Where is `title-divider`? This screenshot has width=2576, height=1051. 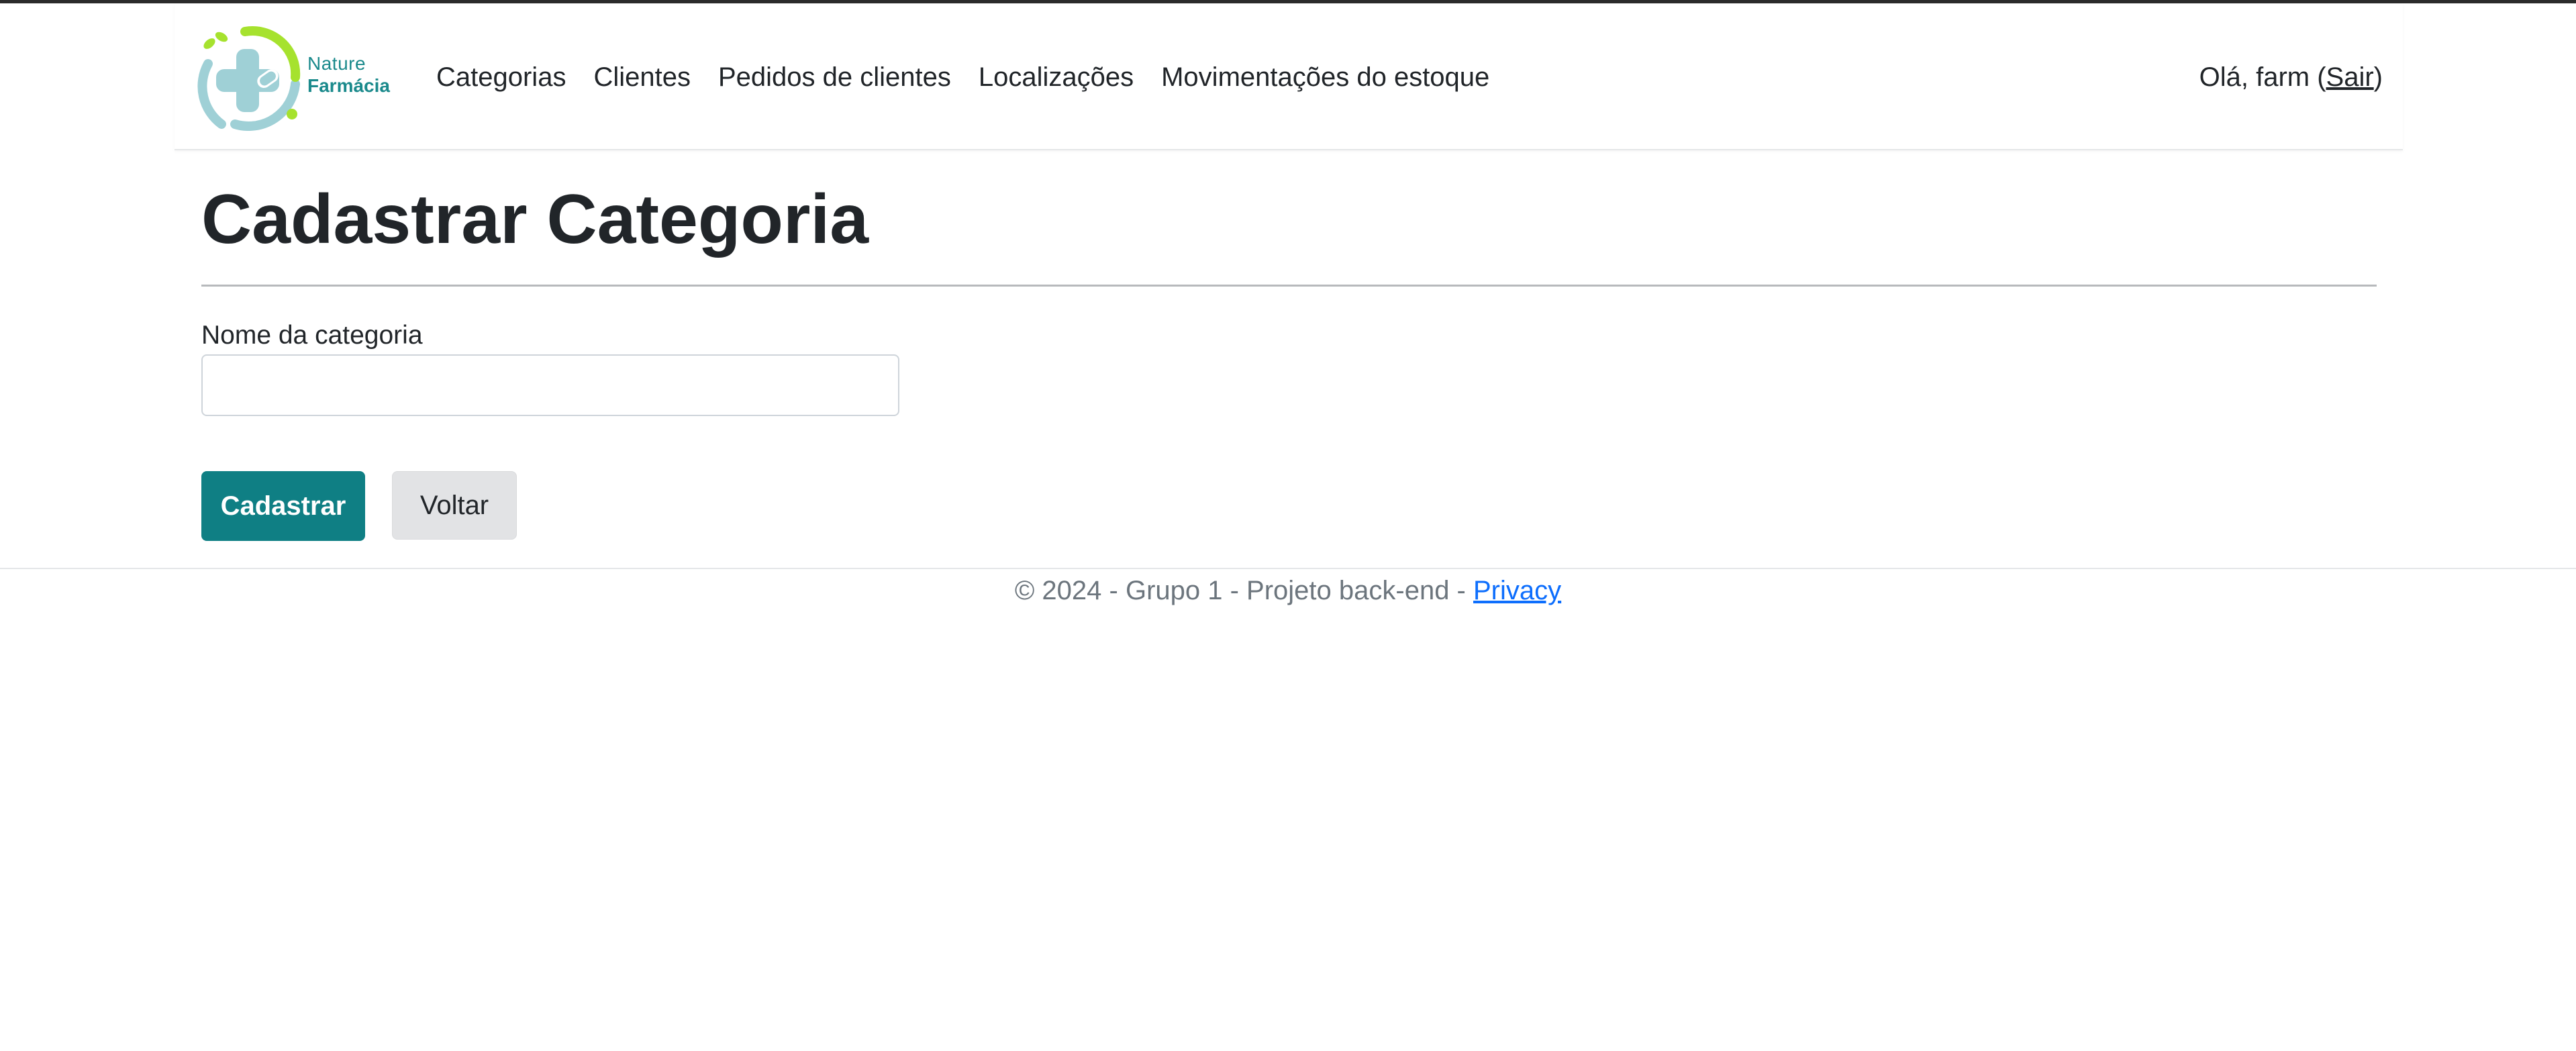 title-divider is located at coordinates (1289, 286).